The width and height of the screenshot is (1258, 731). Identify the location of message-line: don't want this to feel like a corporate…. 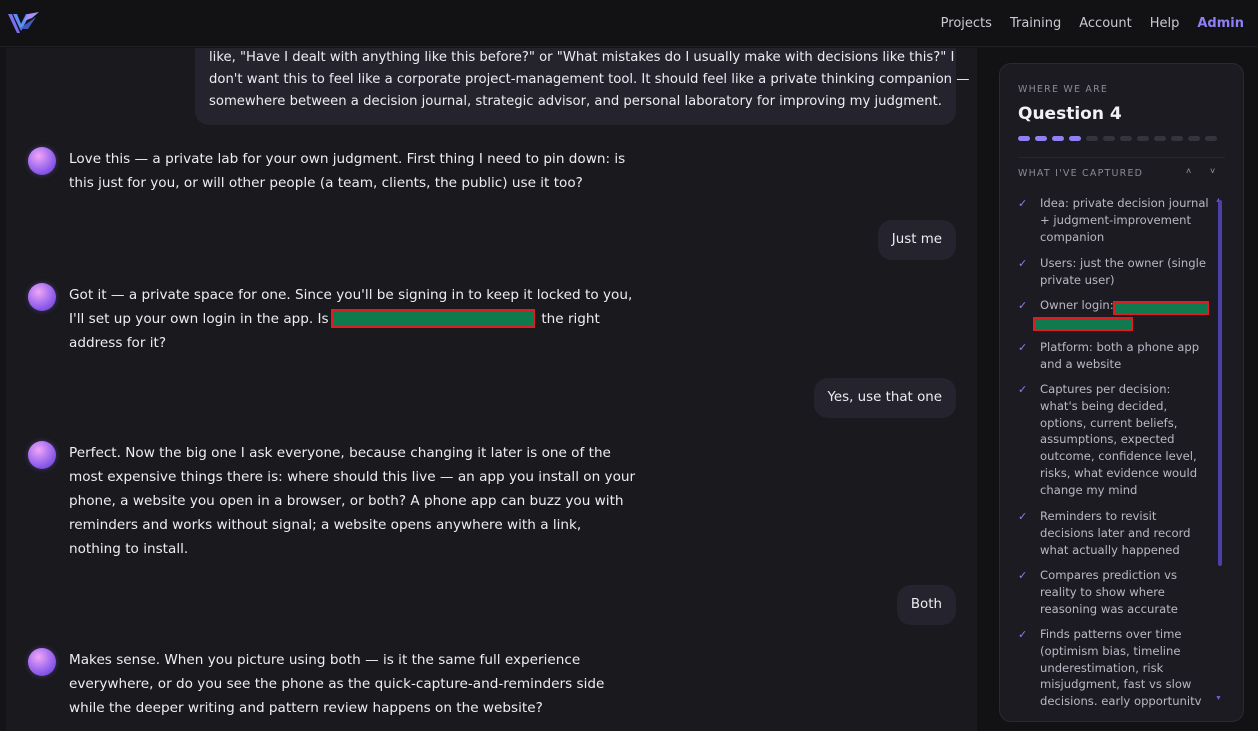
(589, 79).